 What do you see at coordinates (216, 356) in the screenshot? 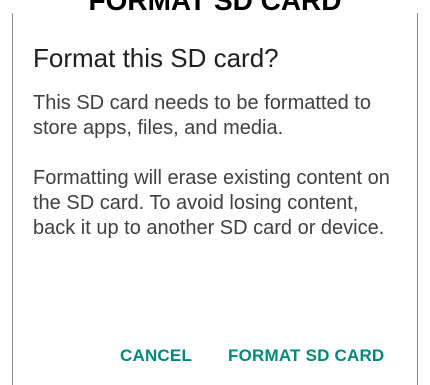
I see `dialog-actions: CANCEL FORMAT SD CARD` at bounding box center [216, 356].